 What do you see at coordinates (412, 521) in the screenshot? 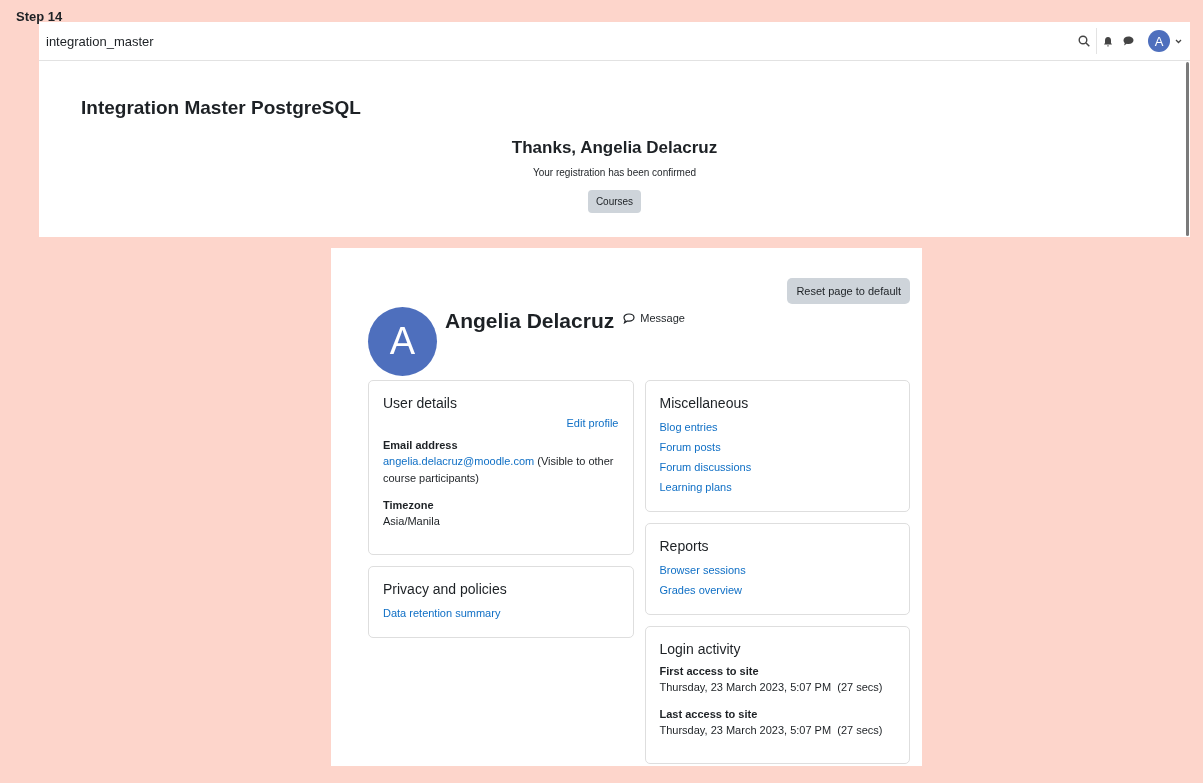
I see `field-value: Asia/Manila` at bounding box center [412, 521].